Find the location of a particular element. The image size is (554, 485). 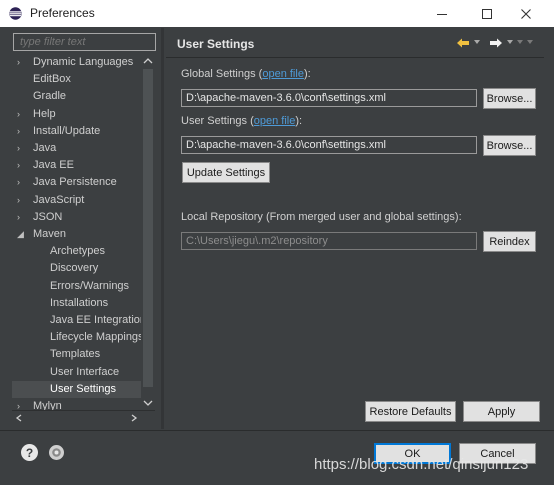

apply-button: Apply is located at coordinates (501, 411).